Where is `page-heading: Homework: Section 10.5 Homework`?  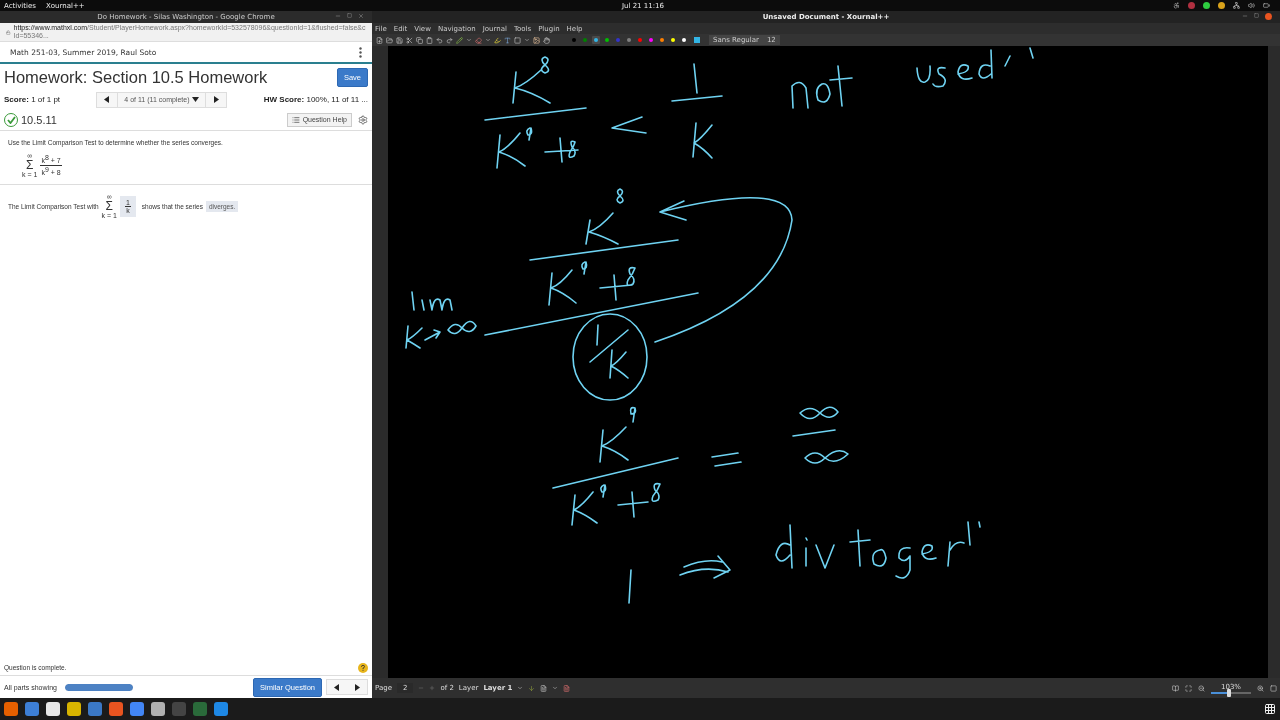 page-heading: Homework: Section 10.5 Homework is located at coordinates (136, 77).